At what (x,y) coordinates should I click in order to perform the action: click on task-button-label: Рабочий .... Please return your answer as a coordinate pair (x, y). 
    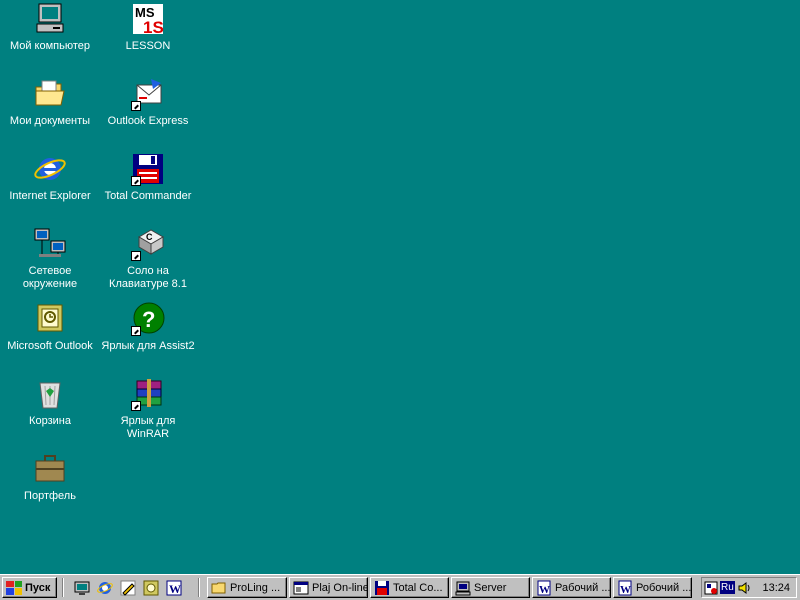
    Looking at the image, I should click on (583, 587).